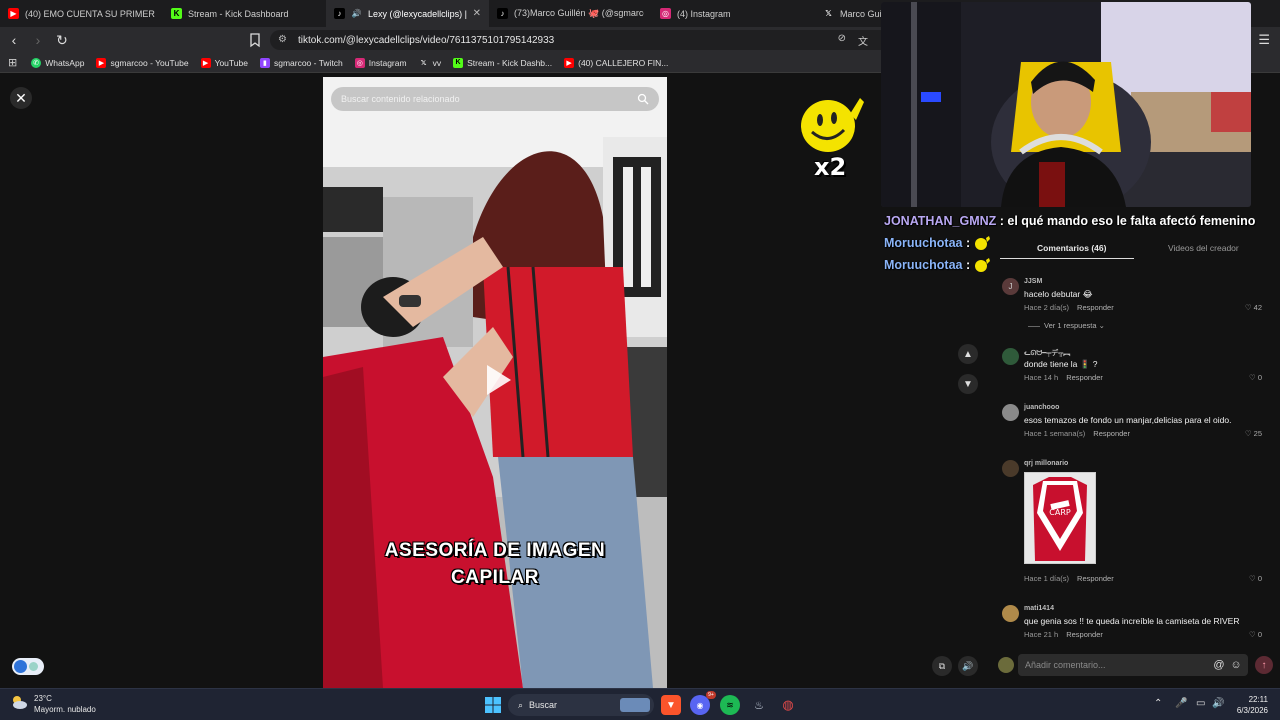  Describe the element at coordinates (1039, 608) in the screenshot. I see `comment-user: mati1414` at that location.